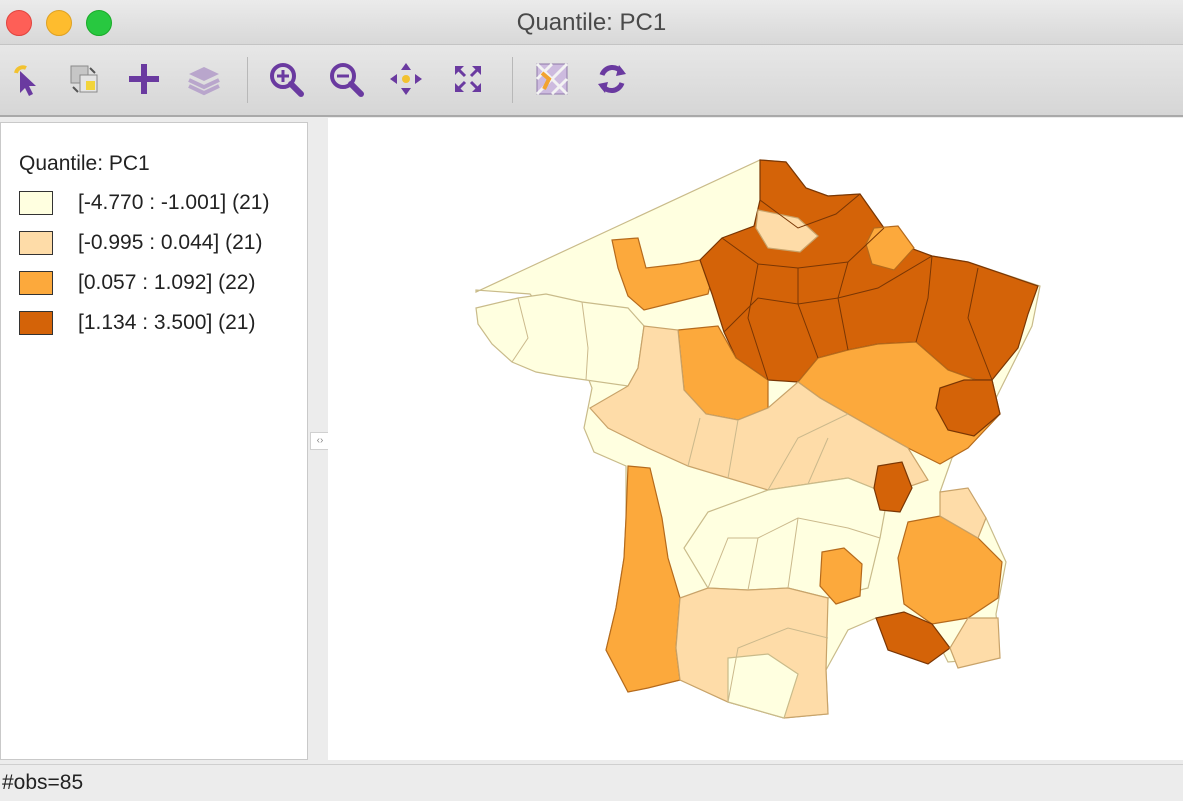 The width and height of the screenshot is (1183, 801). I want to click on pan-icon, so click(406, 79).